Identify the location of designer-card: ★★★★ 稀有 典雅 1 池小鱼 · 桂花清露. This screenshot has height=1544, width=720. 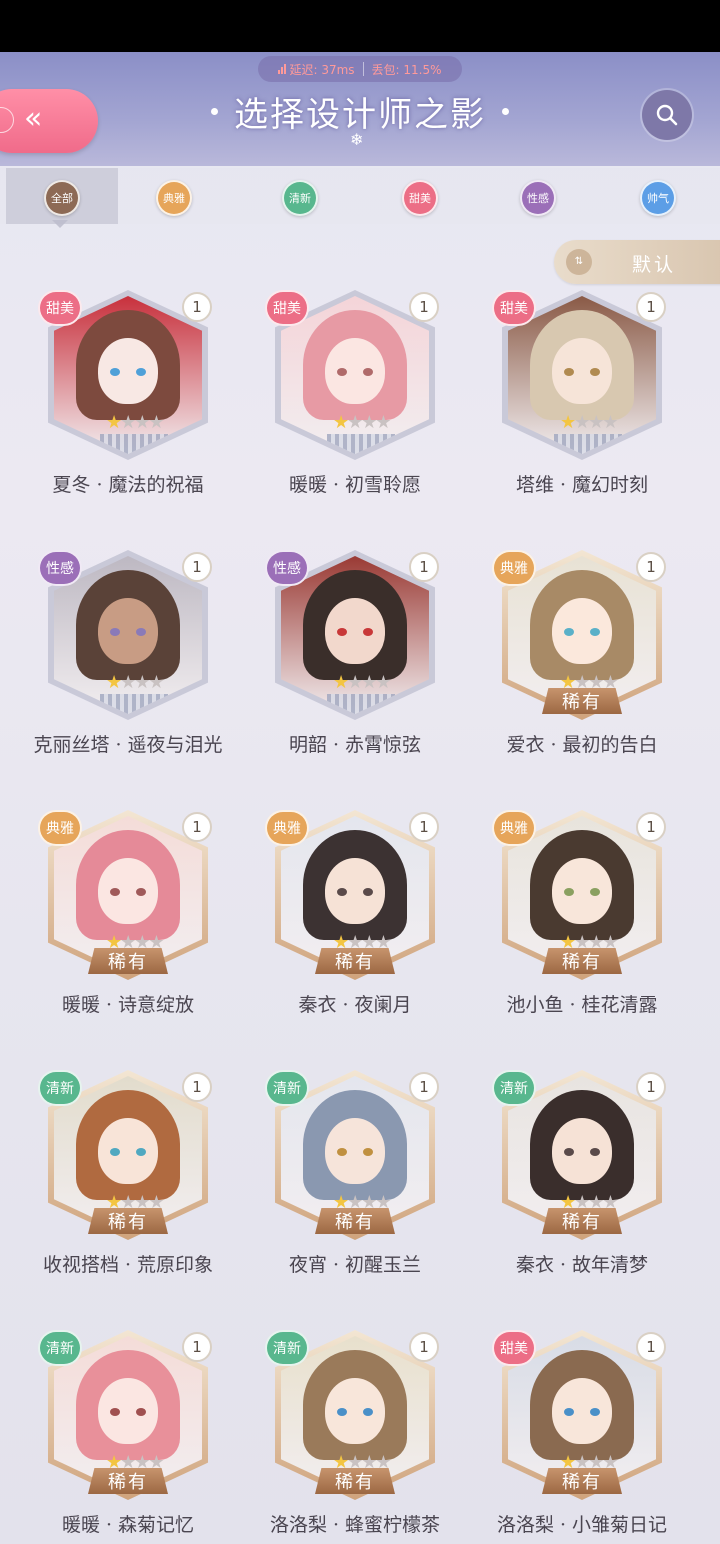
(582, 925).